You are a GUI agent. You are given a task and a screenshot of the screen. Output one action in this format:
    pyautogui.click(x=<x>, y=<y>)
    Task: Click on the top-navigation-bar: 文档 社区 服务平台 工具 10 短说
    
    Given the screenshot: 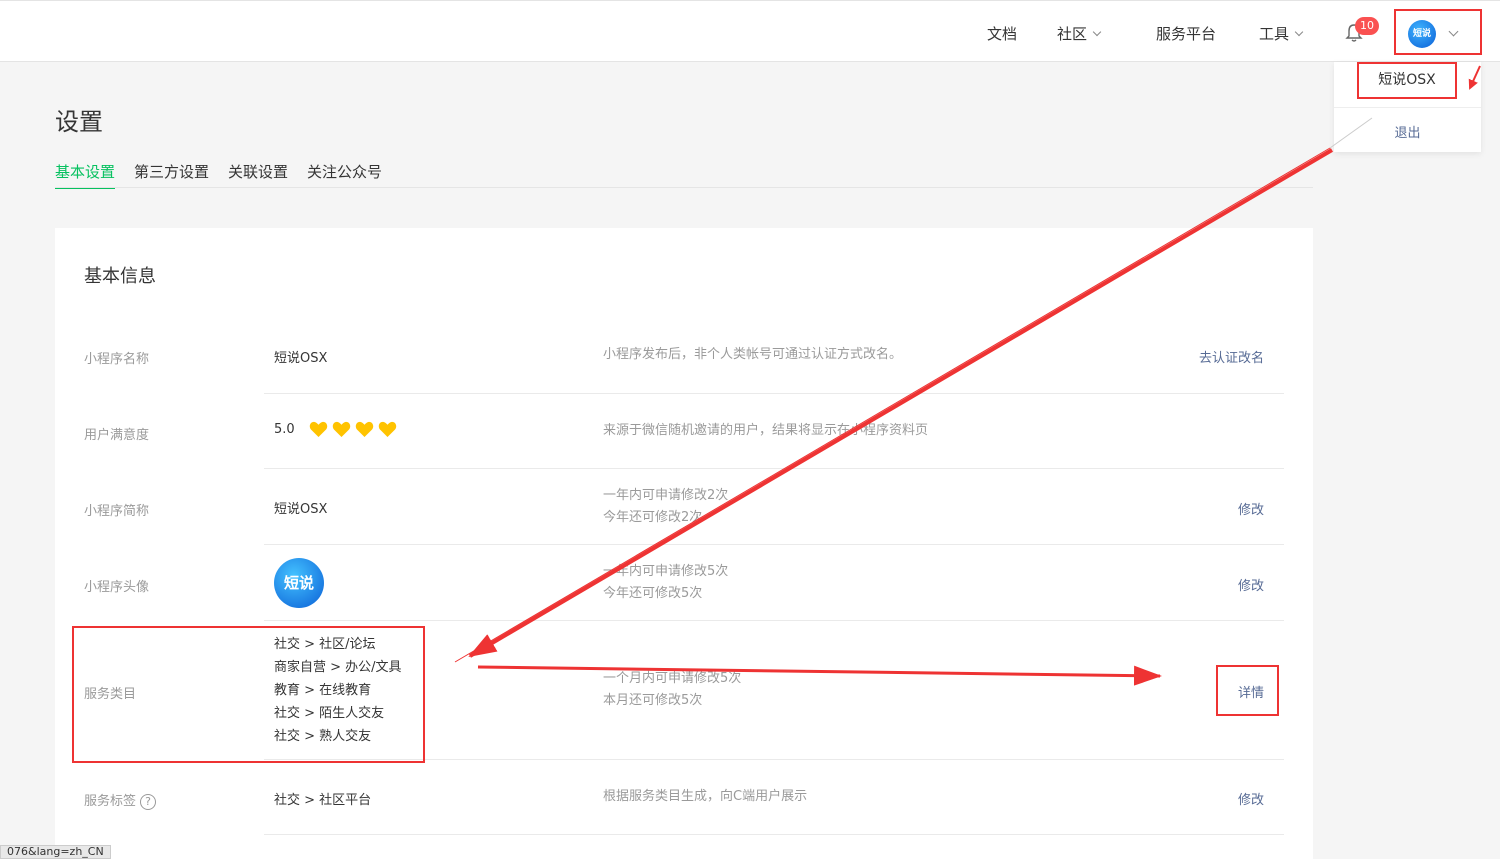 What is the action you would take?
    pyautogui.click(x=750, y=31)
    